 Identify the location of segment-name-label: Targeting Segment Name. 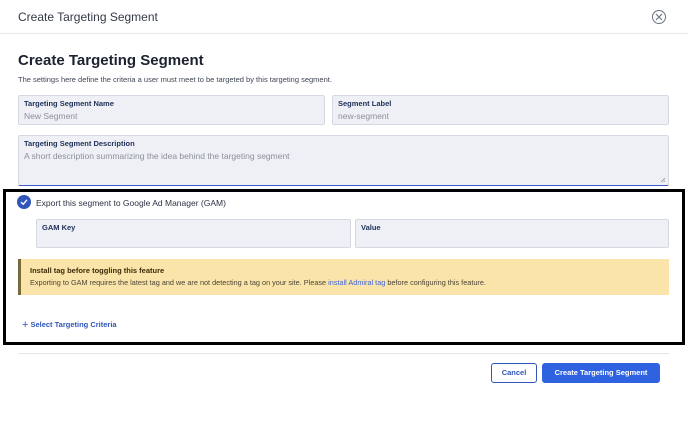
(69, 103).